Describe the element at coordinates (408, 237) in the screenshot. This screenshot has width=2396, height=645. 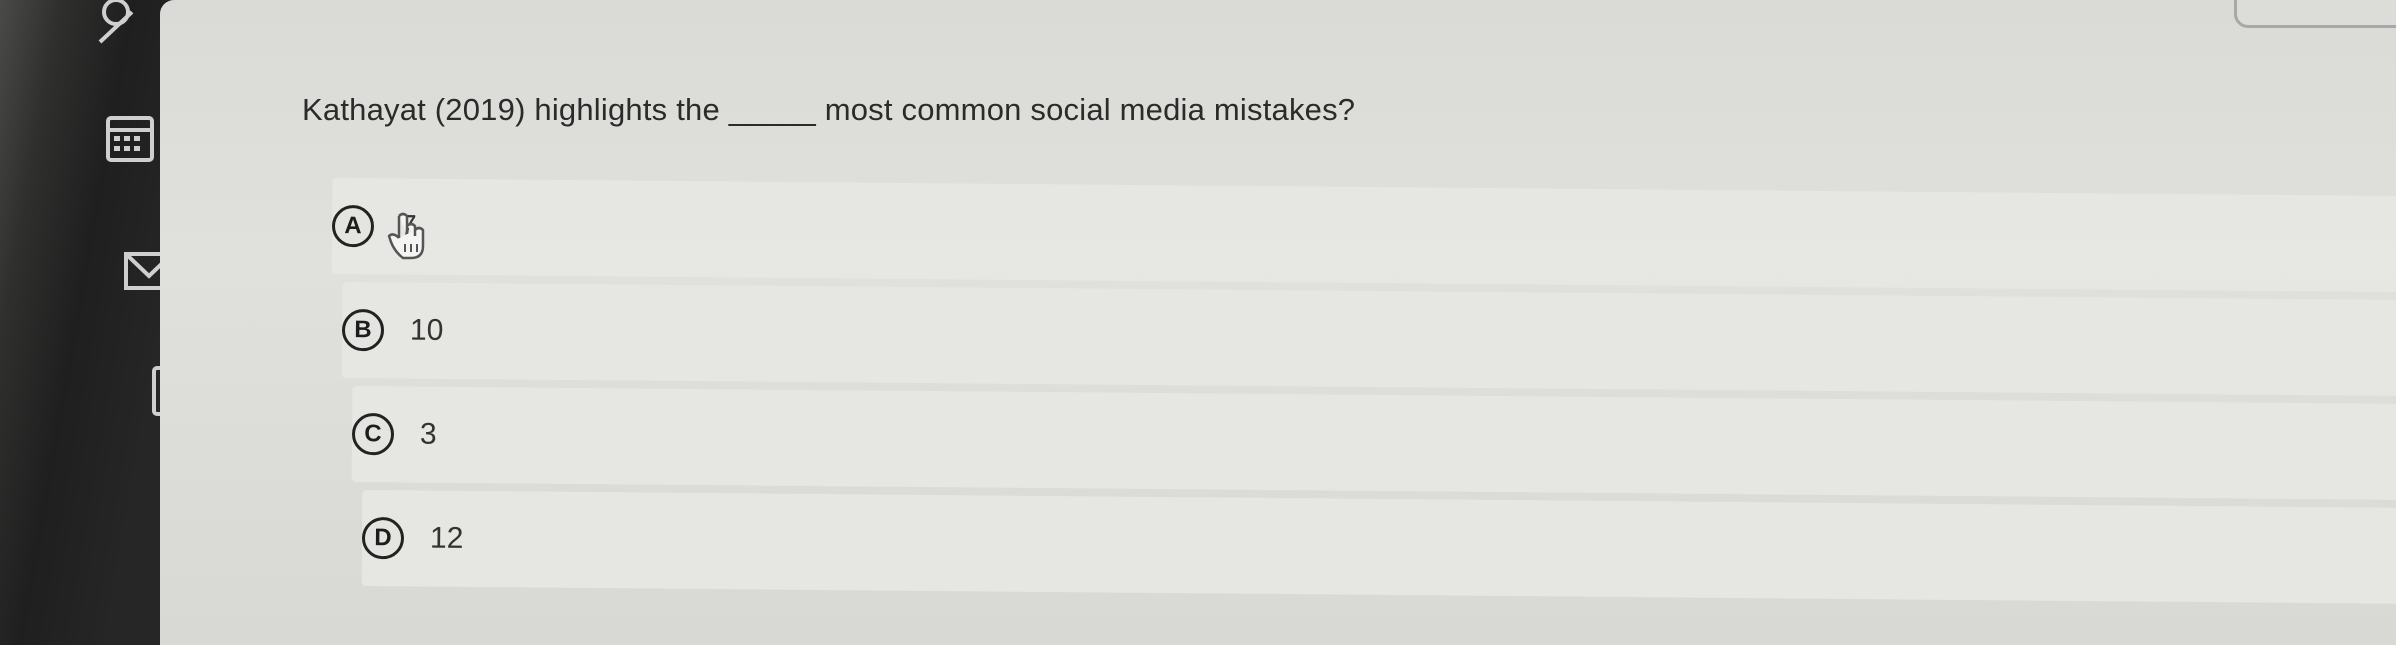
I see `hand-cursor-icon` at that location.